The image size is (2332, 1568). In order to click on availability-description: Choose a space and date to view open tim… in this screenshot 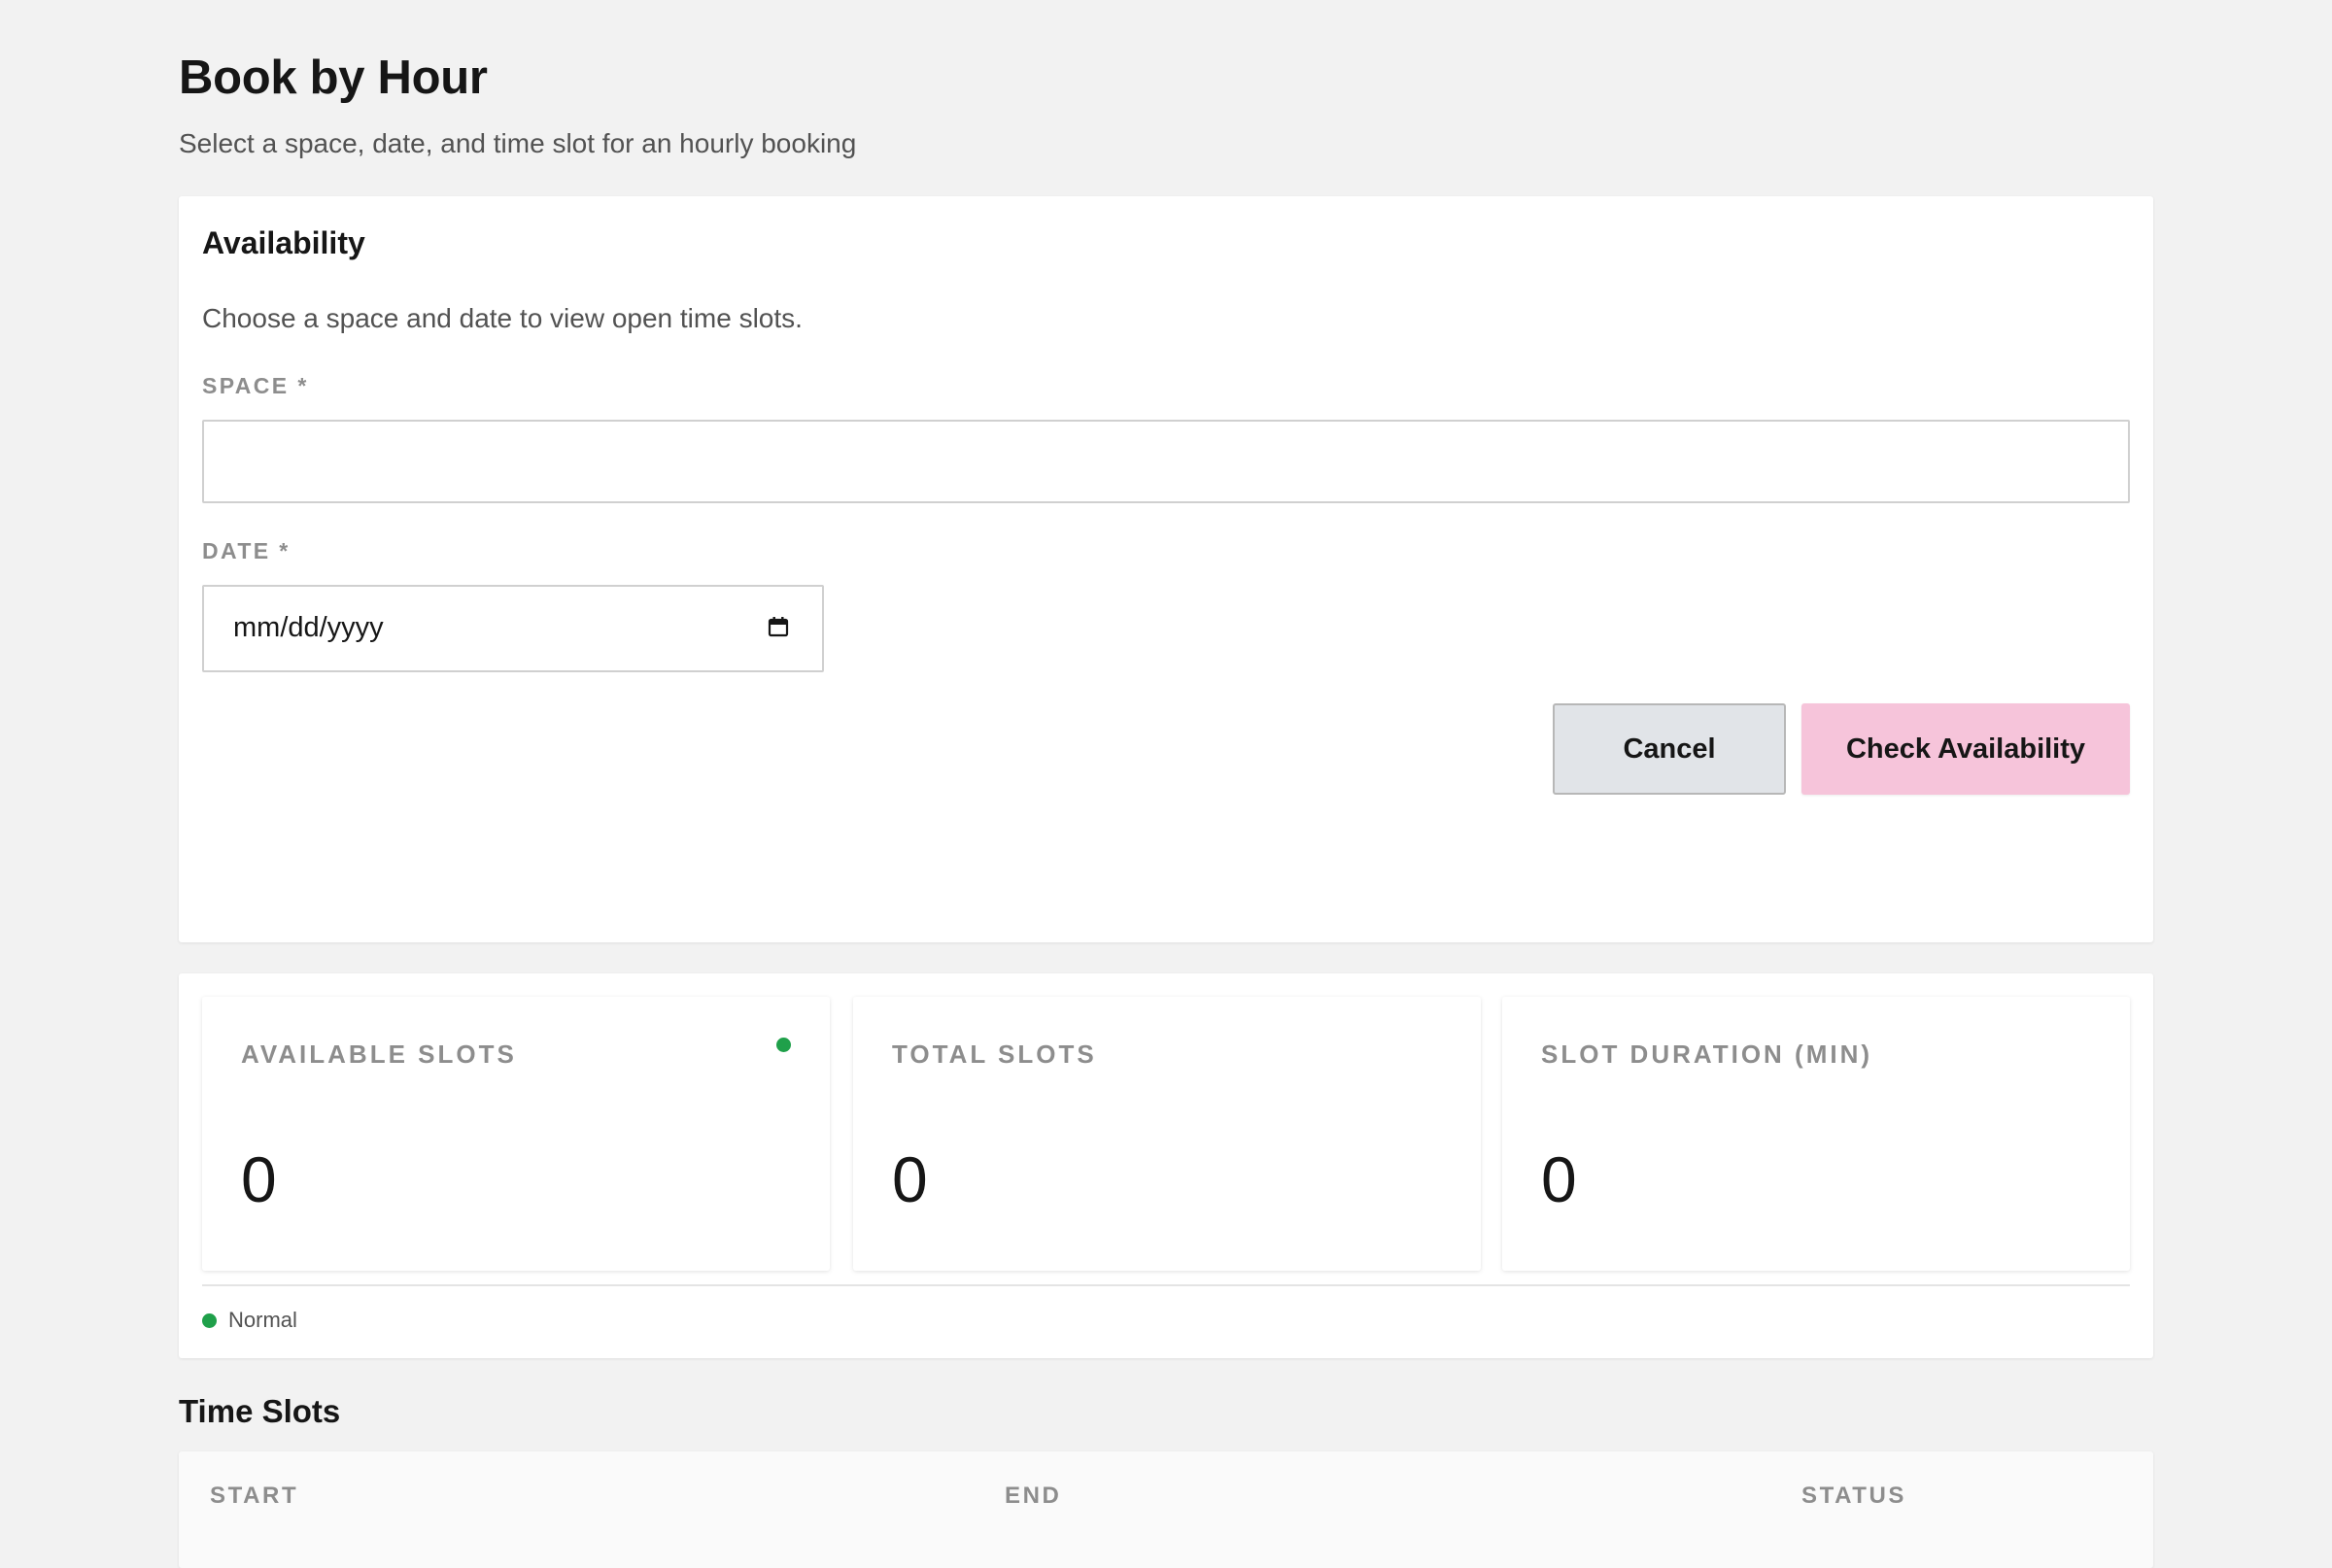, I will do `click(502, 318)`.